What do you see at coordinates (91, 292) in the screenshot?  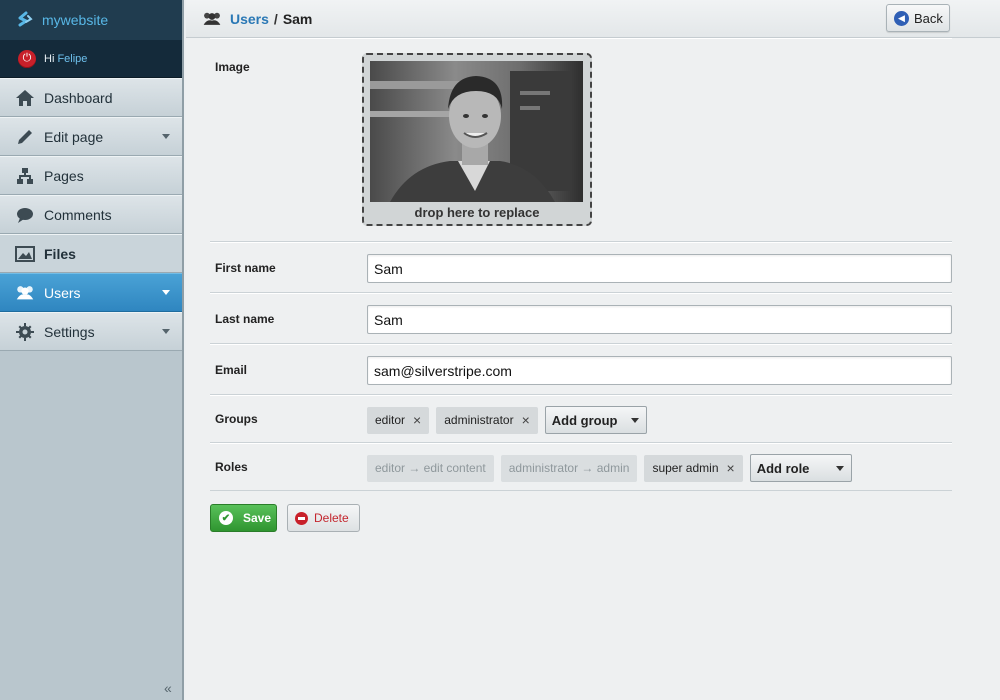 I see `sidebar-item-users: Users` at bounding box center [91, 292].